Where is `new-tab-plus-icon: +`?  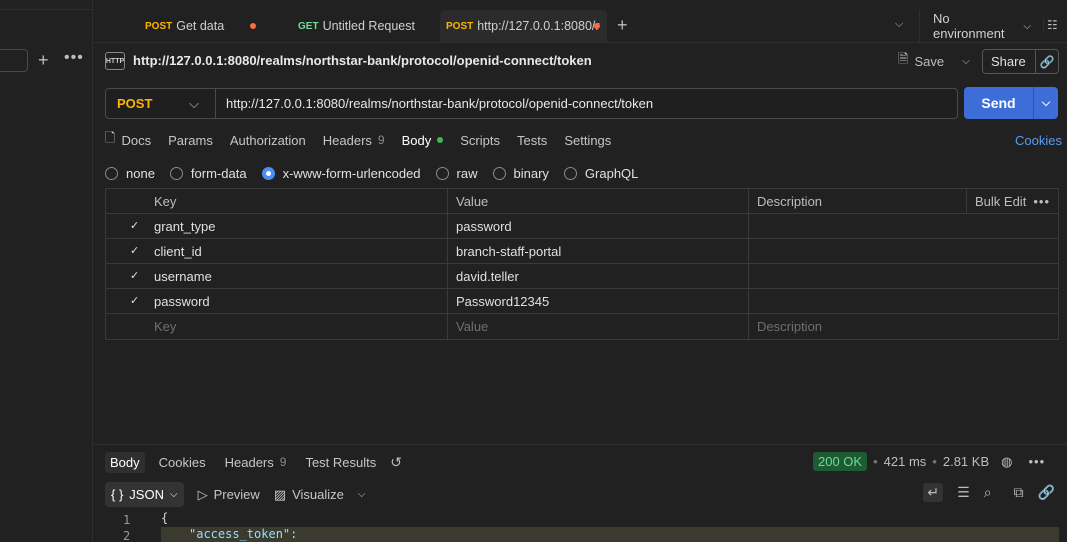 new-tab-plus-icon: + is located at coordinates (622, 25).